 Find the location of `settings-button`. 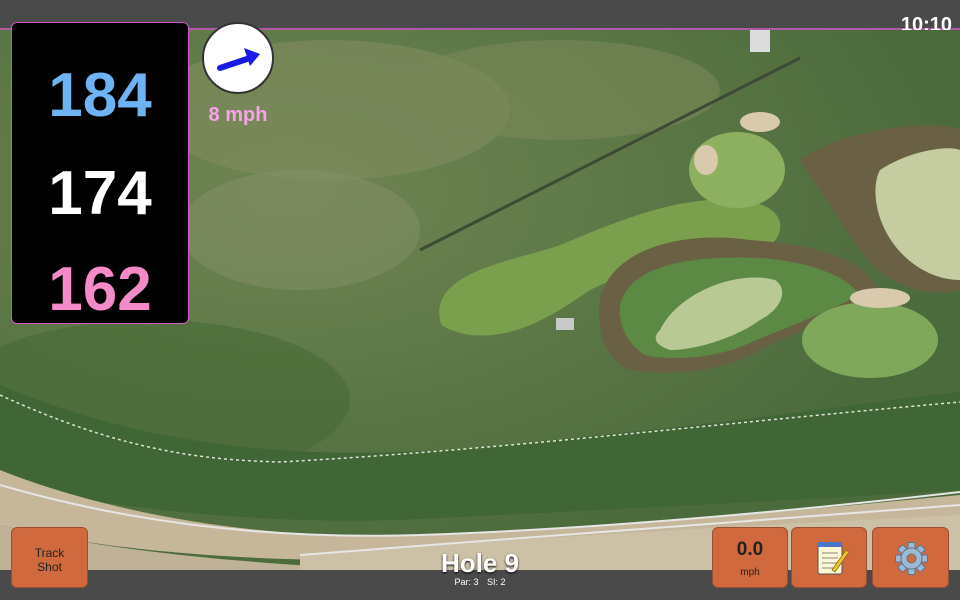

settings-button is located at coordinates (910, 557).